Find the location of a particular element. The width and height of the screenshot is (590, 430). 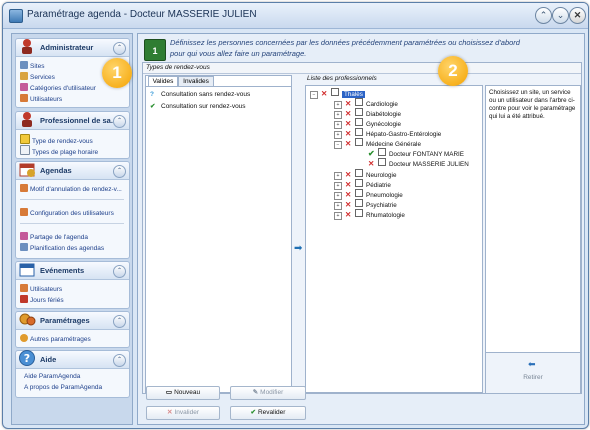

modifier-button: ✎ Modifier is located at coordinates (268, 393).